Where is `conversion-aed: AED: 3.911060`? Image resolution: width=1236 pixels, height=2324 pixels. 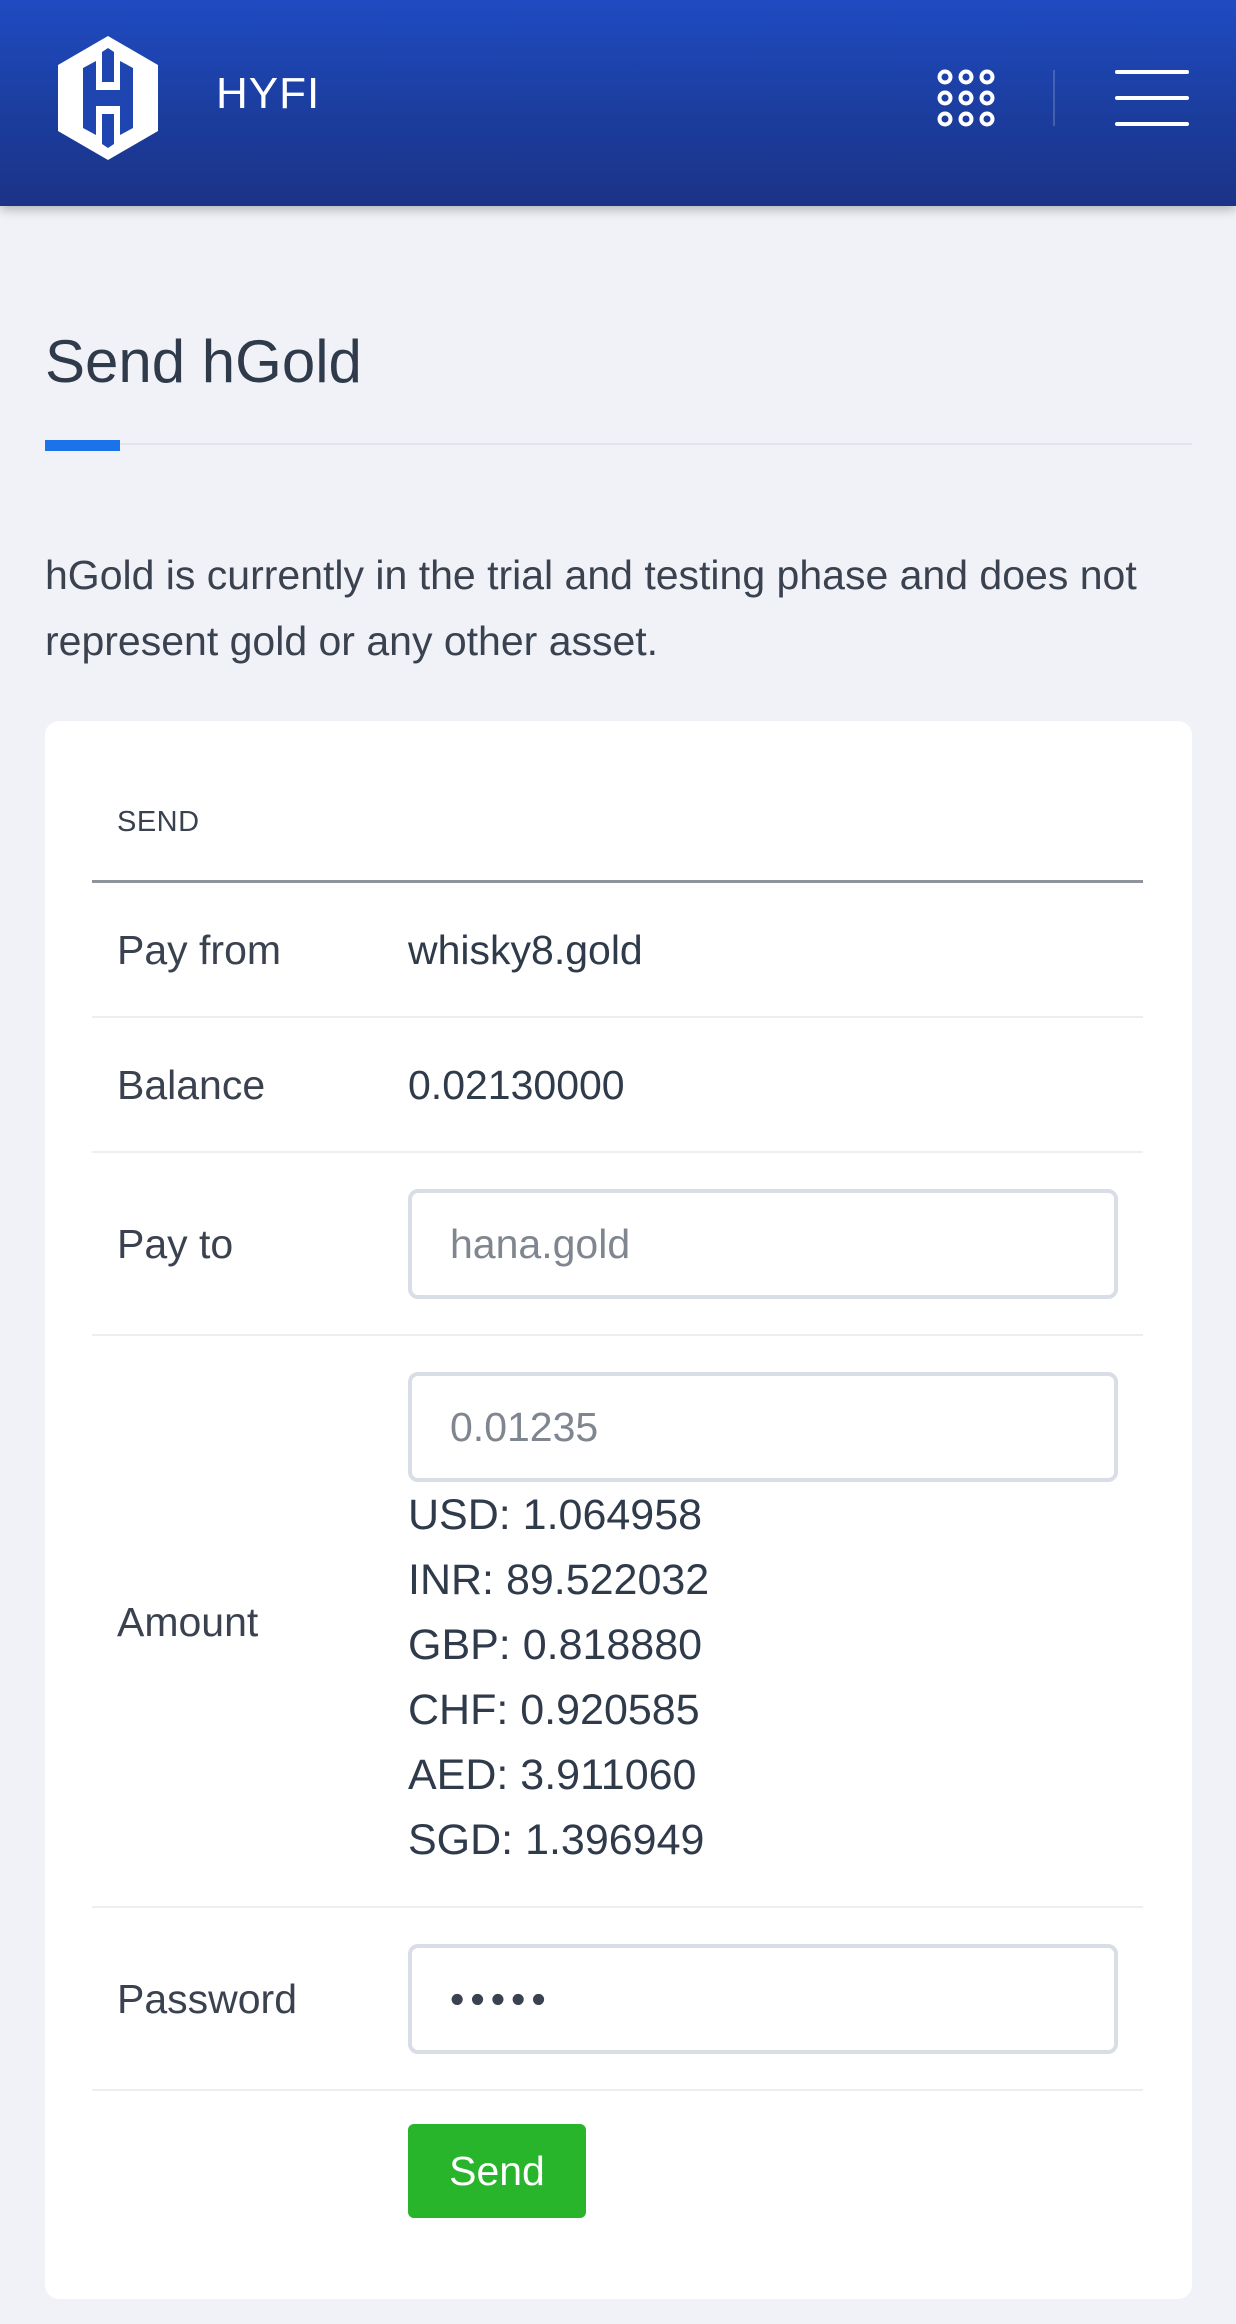
conversion-aed: AED: 3.911060 is located at coordinates (552, 1775).